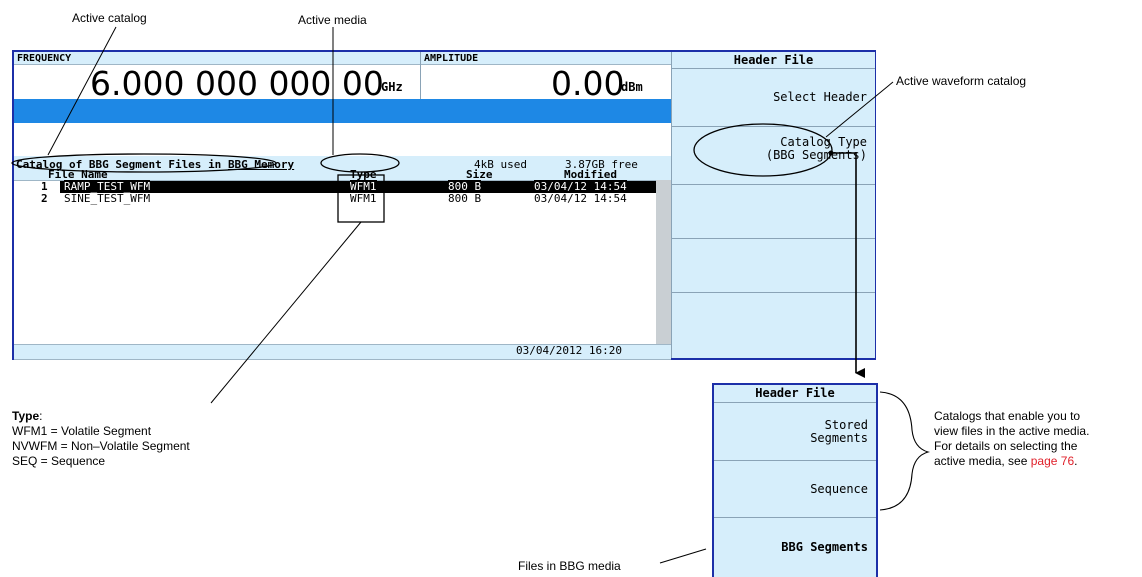  What do you see at coordinates (286, 312) in the screenshot?
I see `type-leader` at bounding box center [286, 312].